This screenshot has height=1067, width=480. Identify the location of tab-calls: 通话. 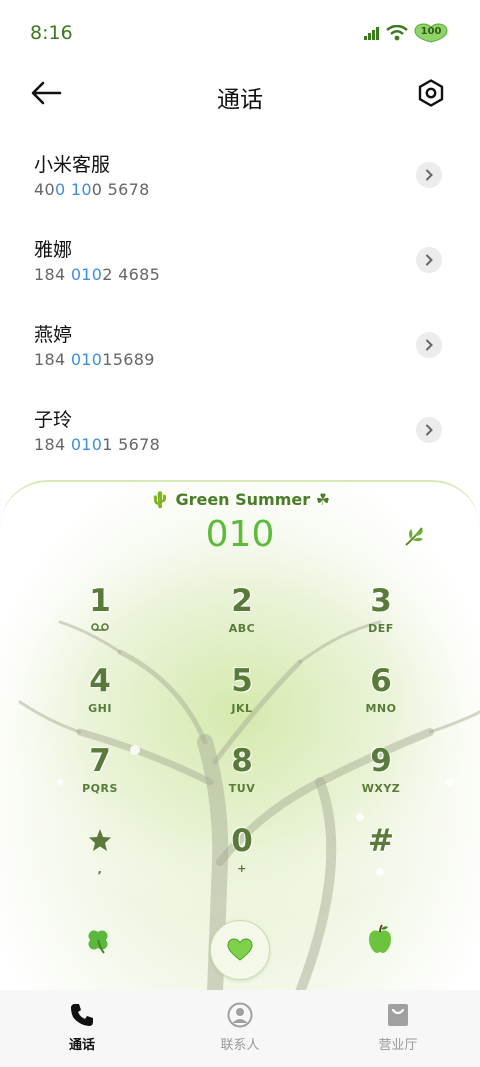
(82, 1026).